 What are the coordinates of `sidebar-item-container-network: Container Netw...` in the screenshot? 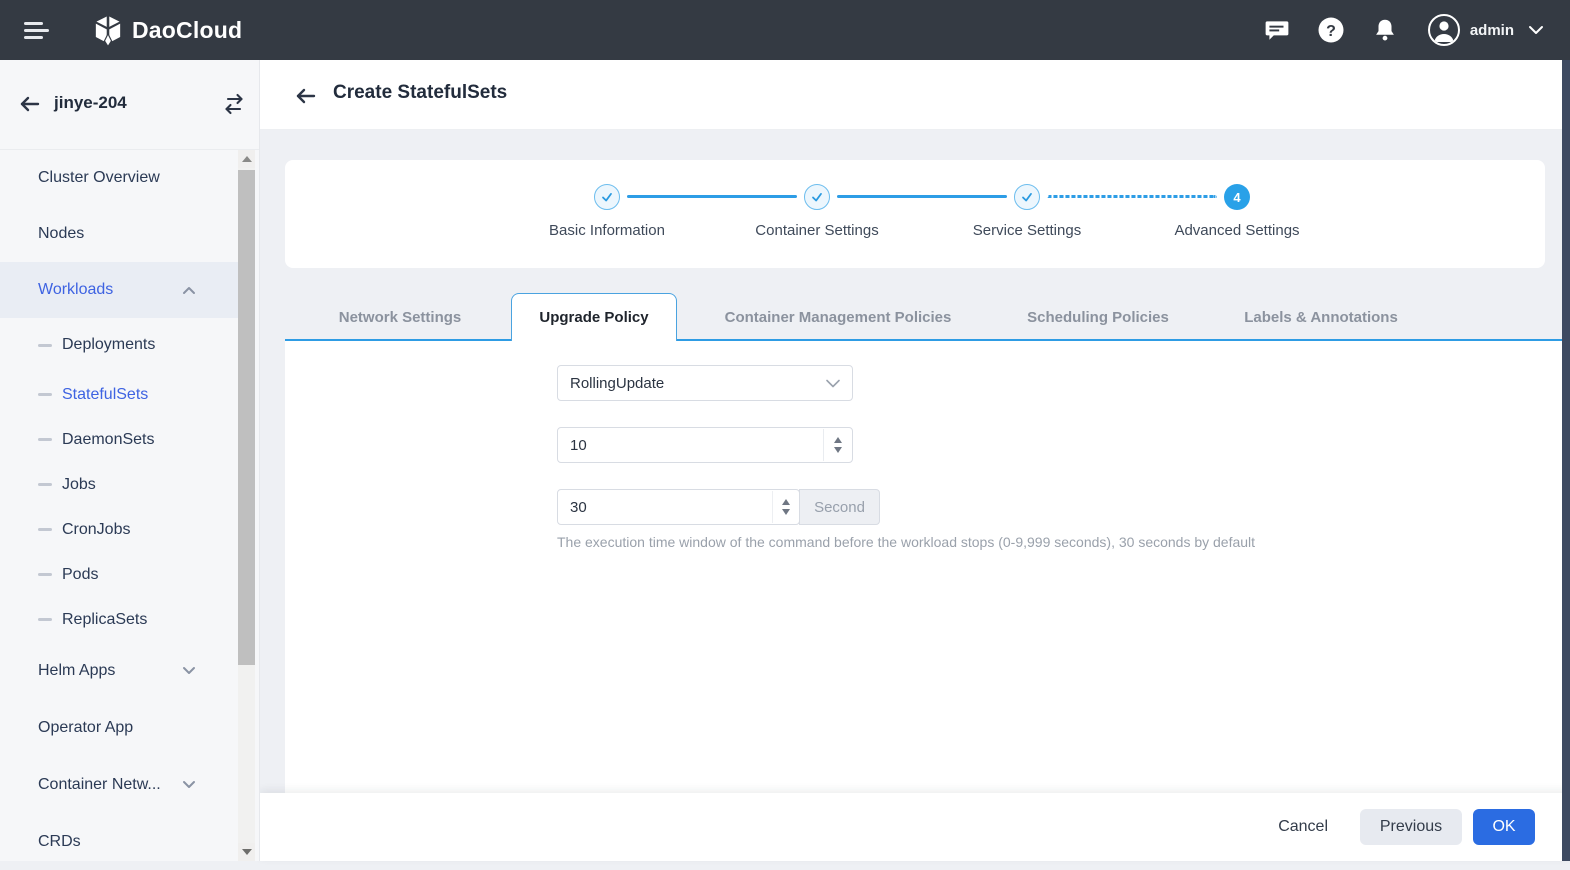 It's located at (119, 784).